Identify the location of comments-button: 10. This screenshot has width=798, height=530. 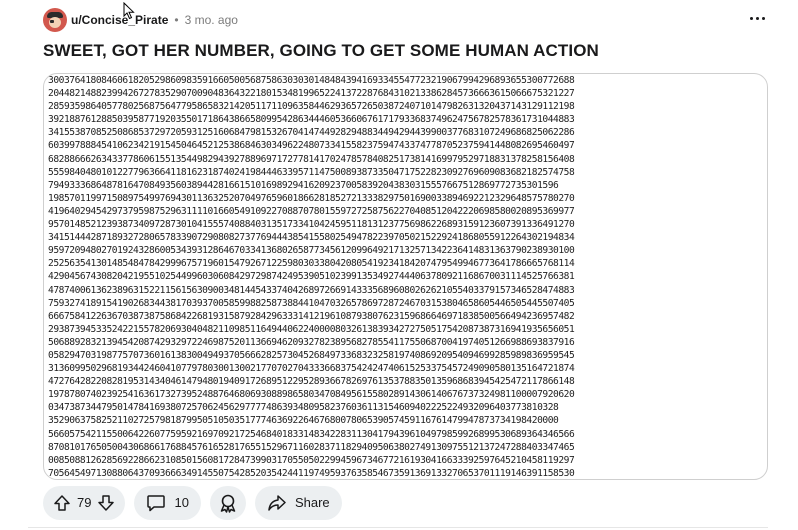
(167, 502).